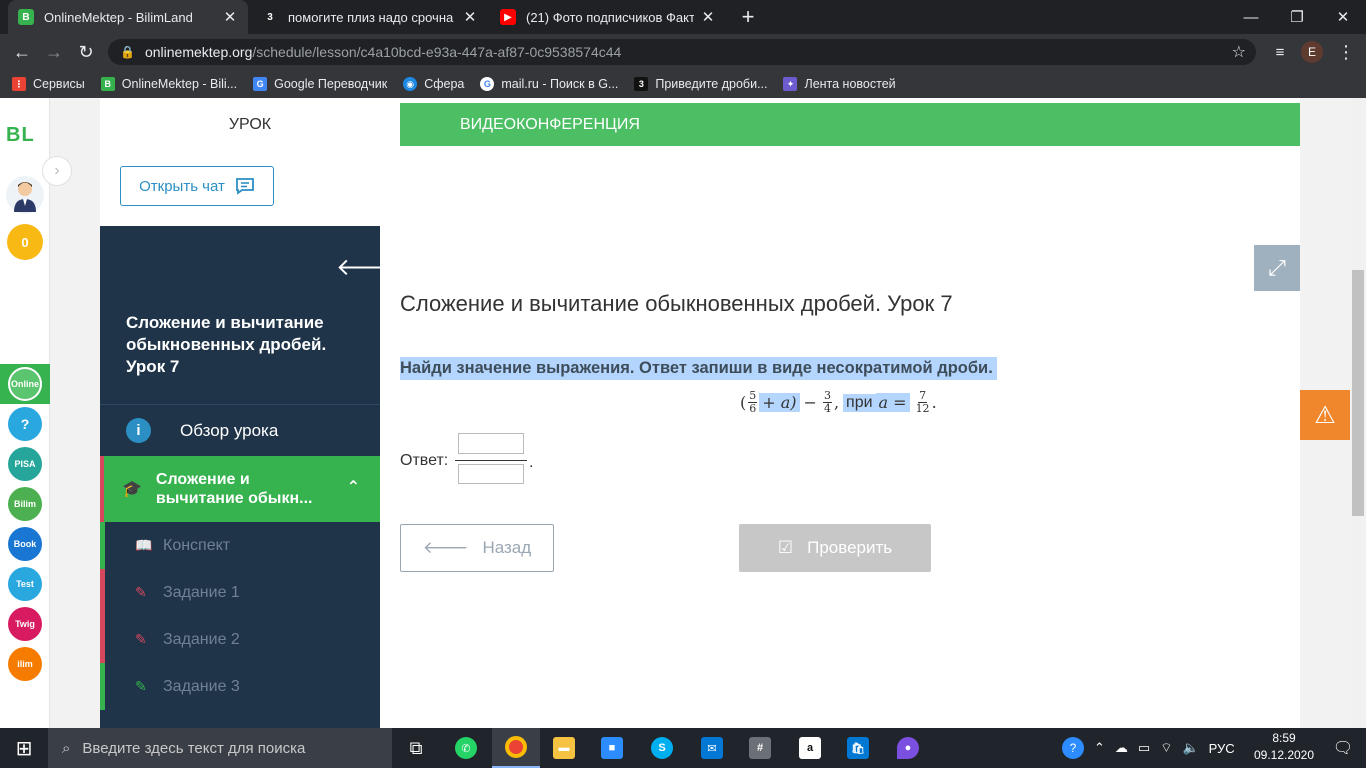 The image size is (1366, 768). I want to click on bookmark-services: ⋮ Сервисы, so click(48, 84).